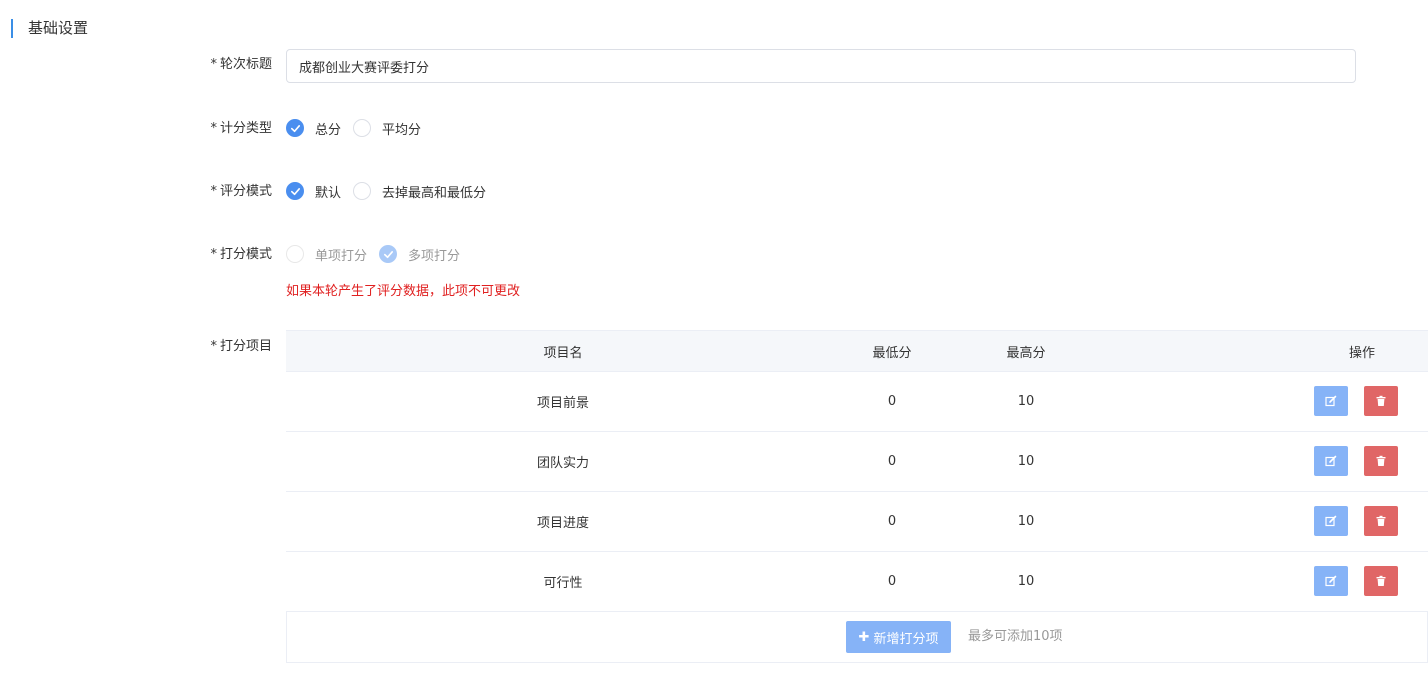 The width and height of the screenshot is (1428, 674). Describe the element at coordinates (563, 583) in the screenshot. I see `item-name: 可行性` at that location.